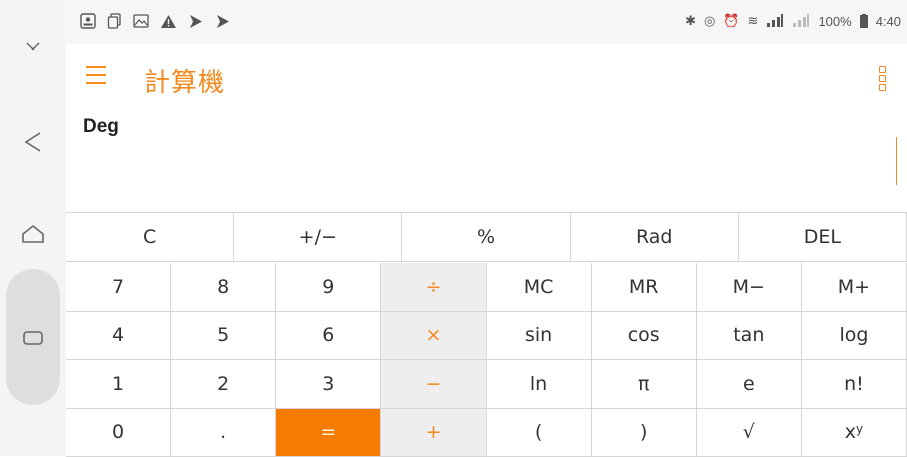 The image size is (907, 457). I want to click on text-cursor, so click(896, 161).